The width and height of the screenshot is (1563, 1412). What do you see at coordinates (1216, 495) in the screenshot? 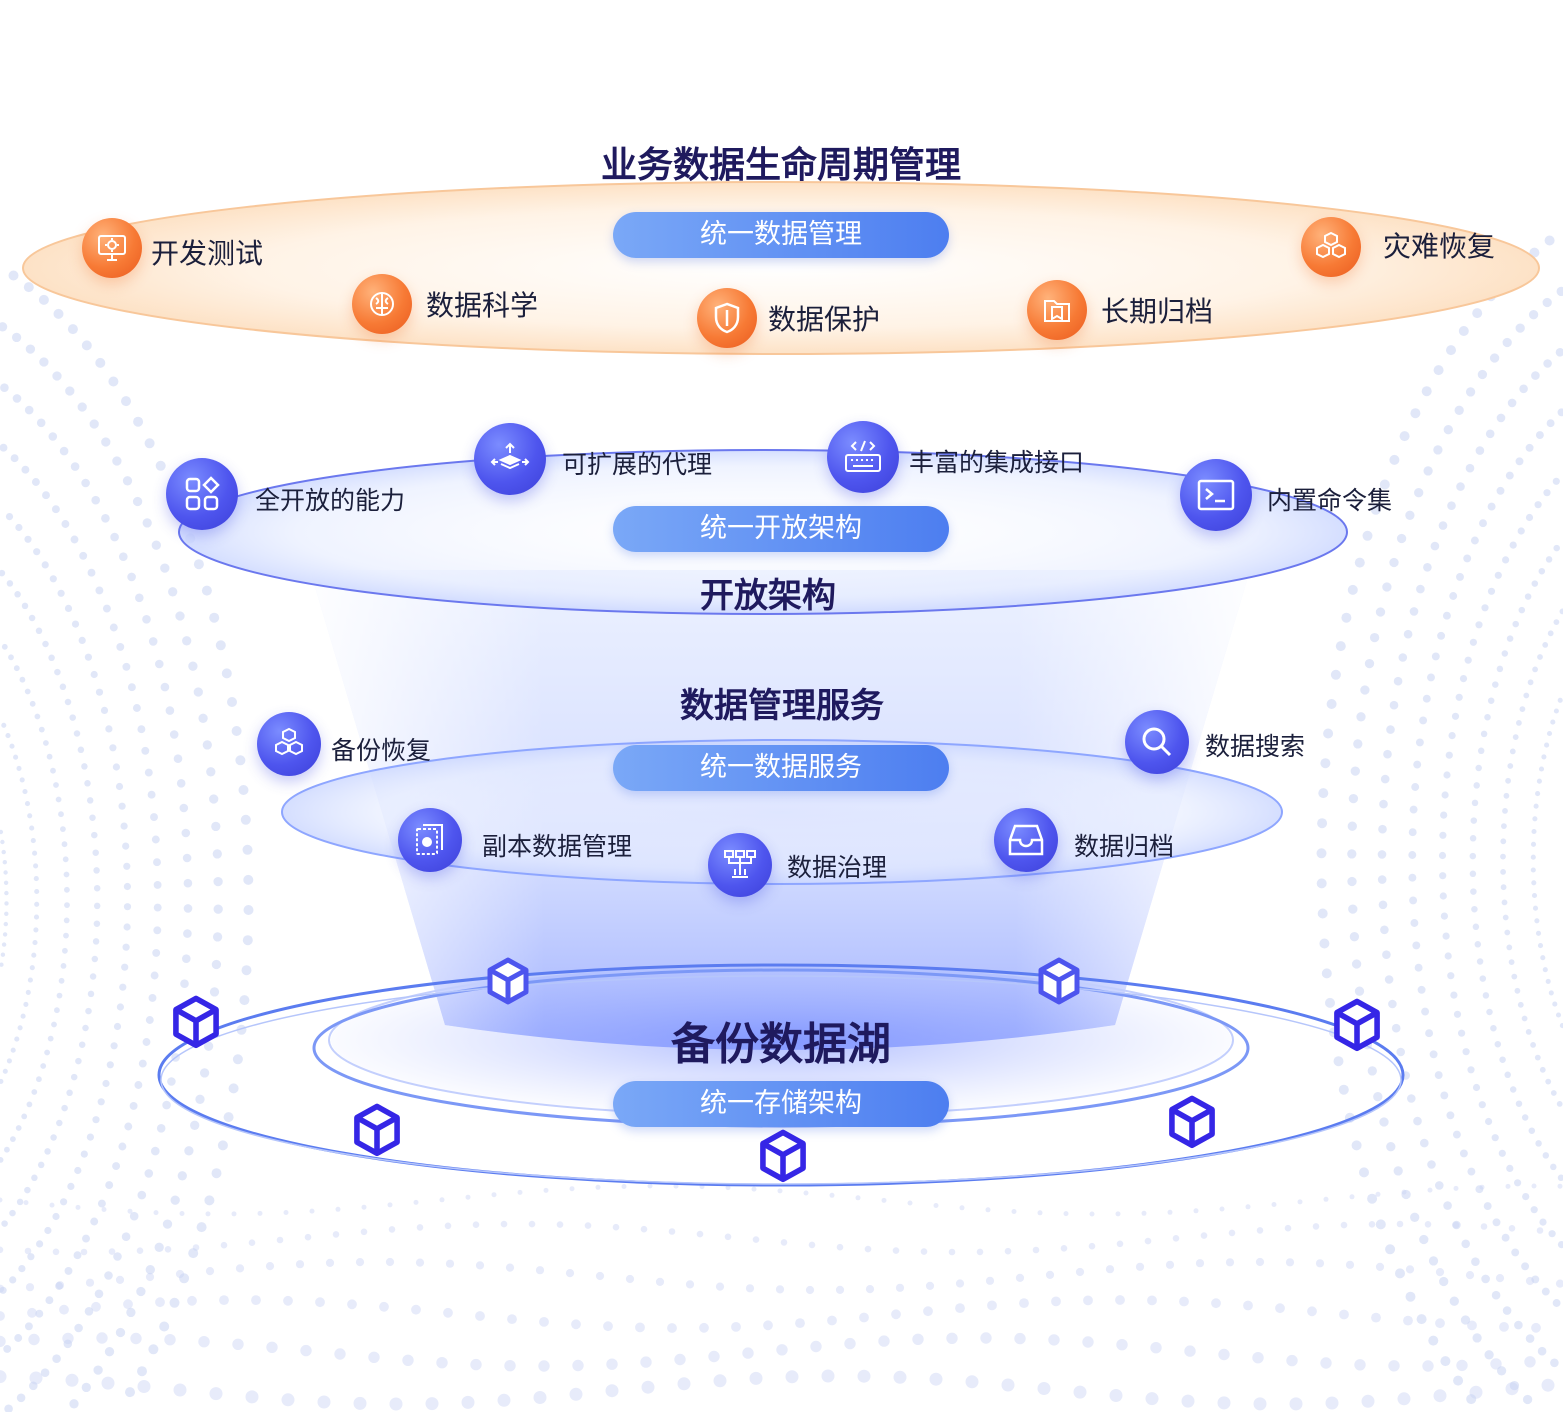
I see `terminal-icon` at bounding box center [1216, 495].